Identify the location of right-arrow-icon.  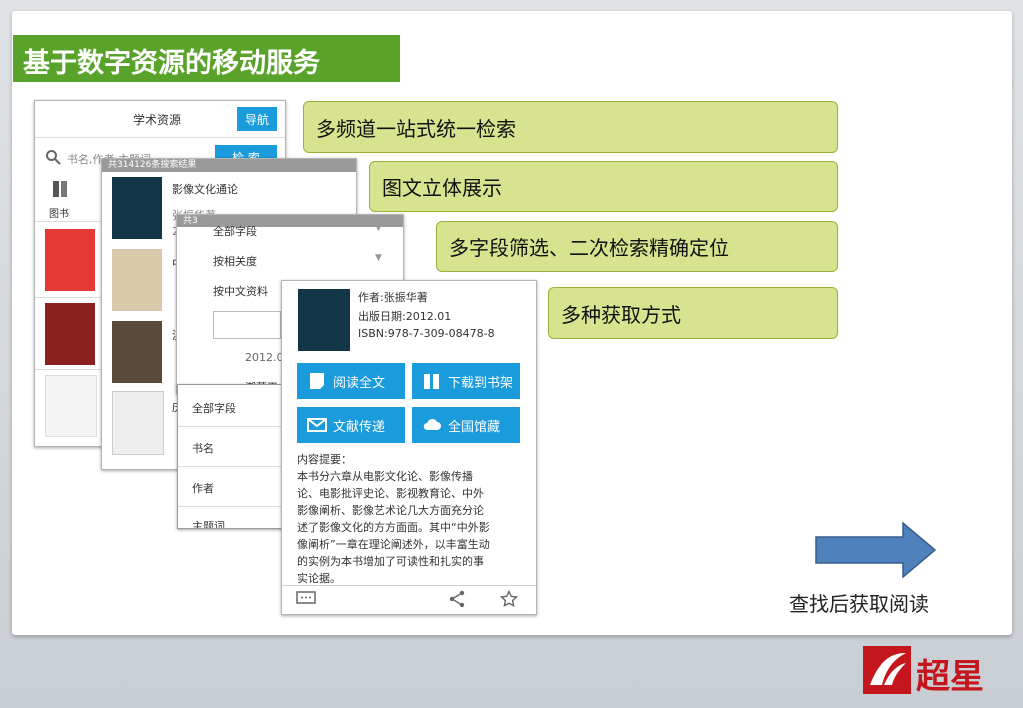
(876, 550).